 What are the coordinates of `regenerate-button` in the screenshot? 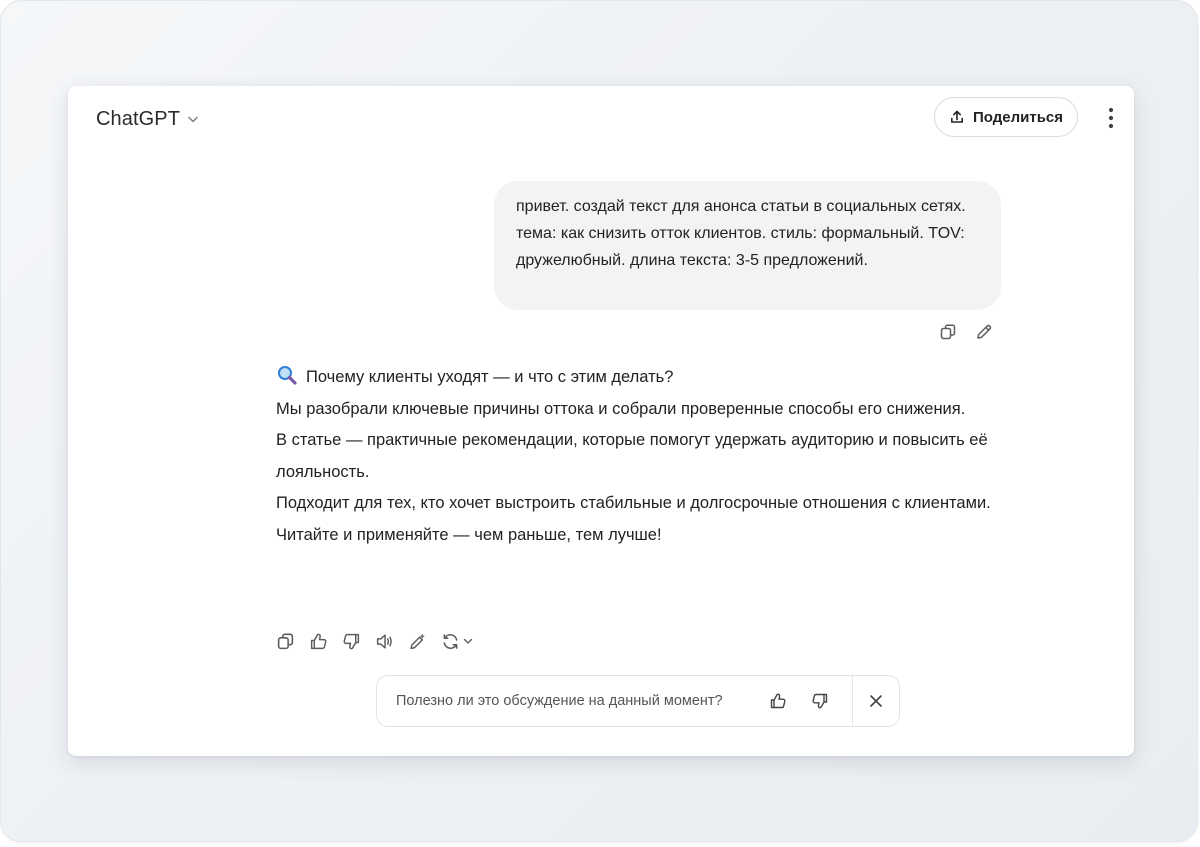 It's located at (457, 641).